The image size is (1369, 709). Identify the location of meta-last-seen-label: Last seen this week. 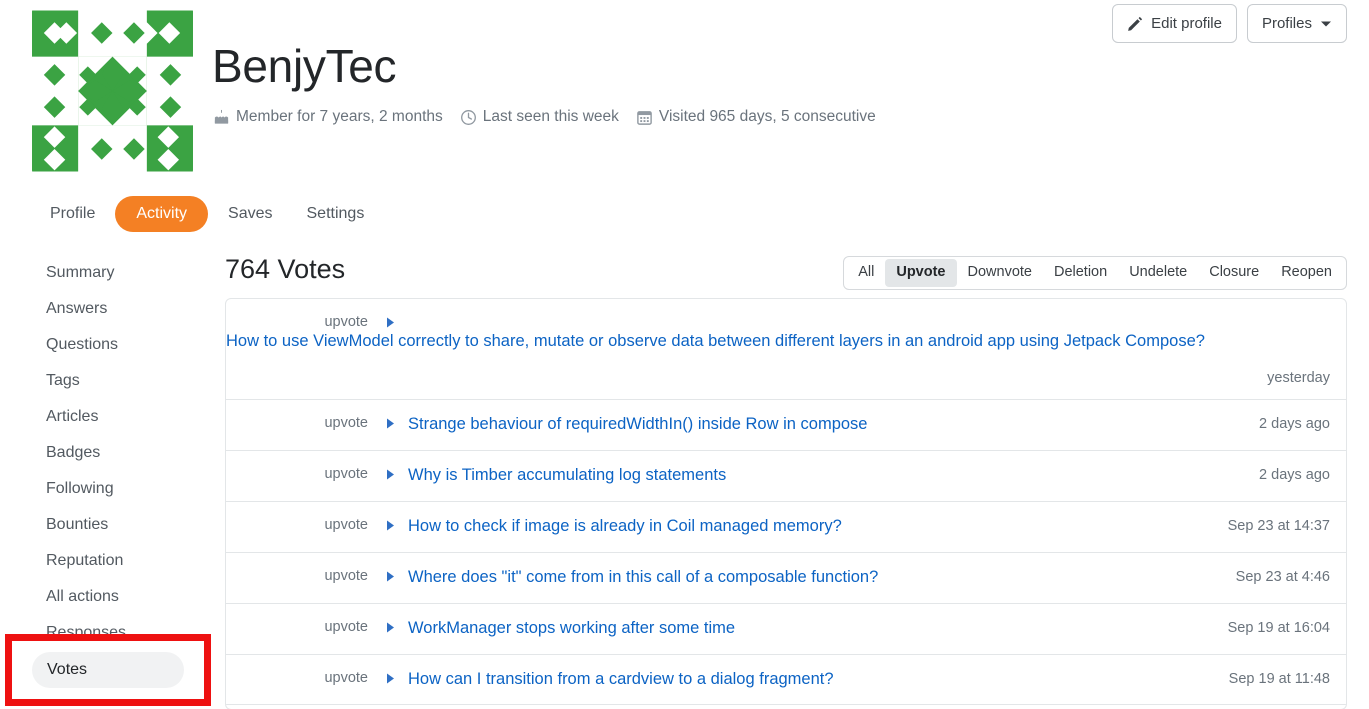
(550, 116).